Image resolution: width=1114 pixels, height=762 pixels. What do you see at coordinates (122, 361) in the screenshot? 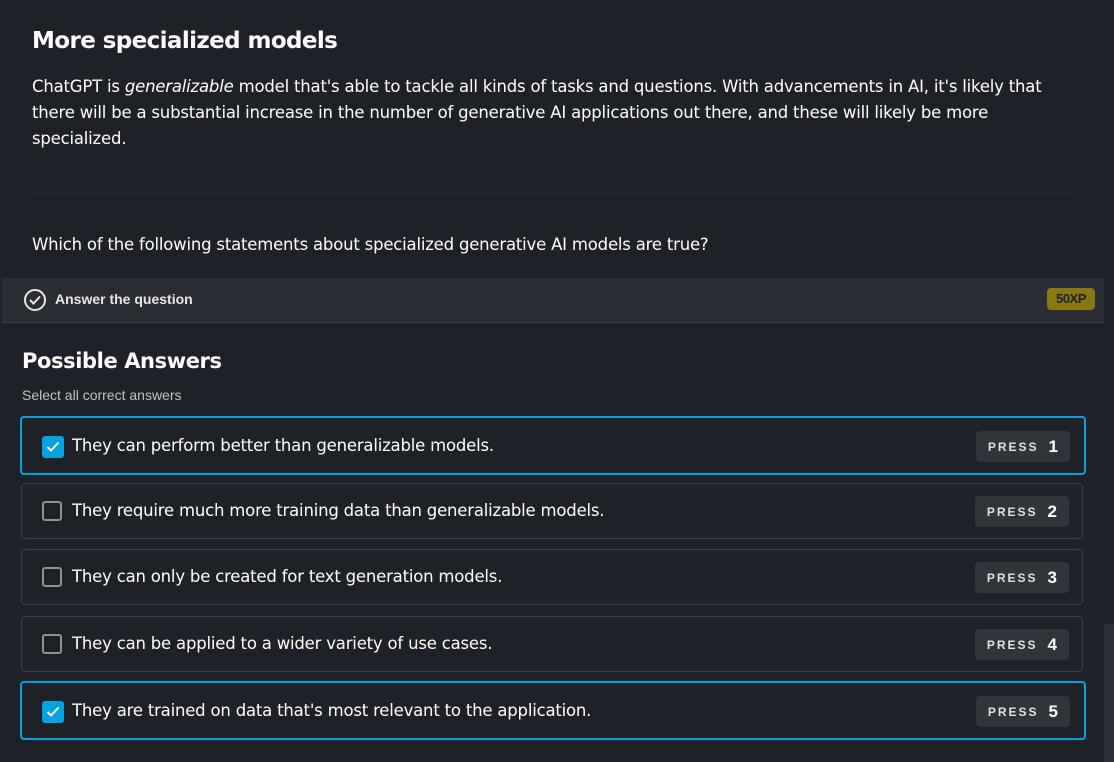
I see `possible-answers-title: Possible Answers` at bounding box center [122, 361].